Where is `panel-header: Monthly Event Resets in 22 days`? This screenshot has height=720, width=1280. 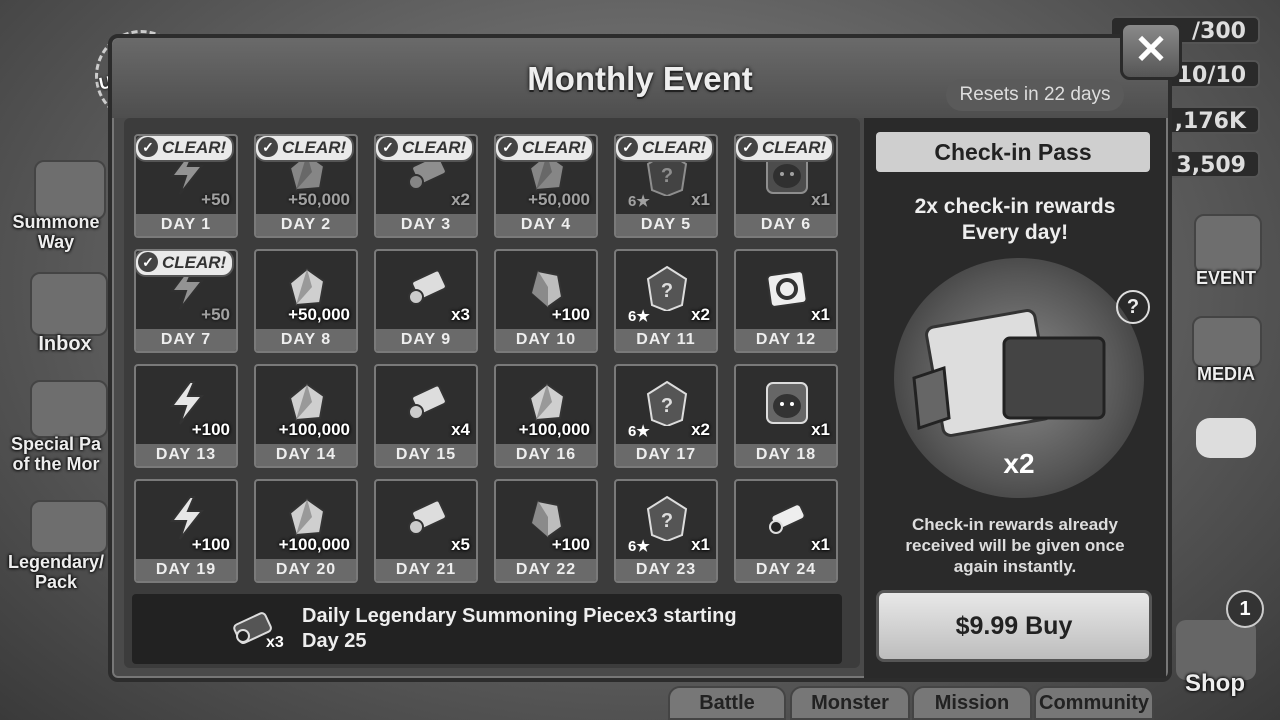 panel-header: Monthly Event Resets in 22 days is located at coordinates (640, 78).